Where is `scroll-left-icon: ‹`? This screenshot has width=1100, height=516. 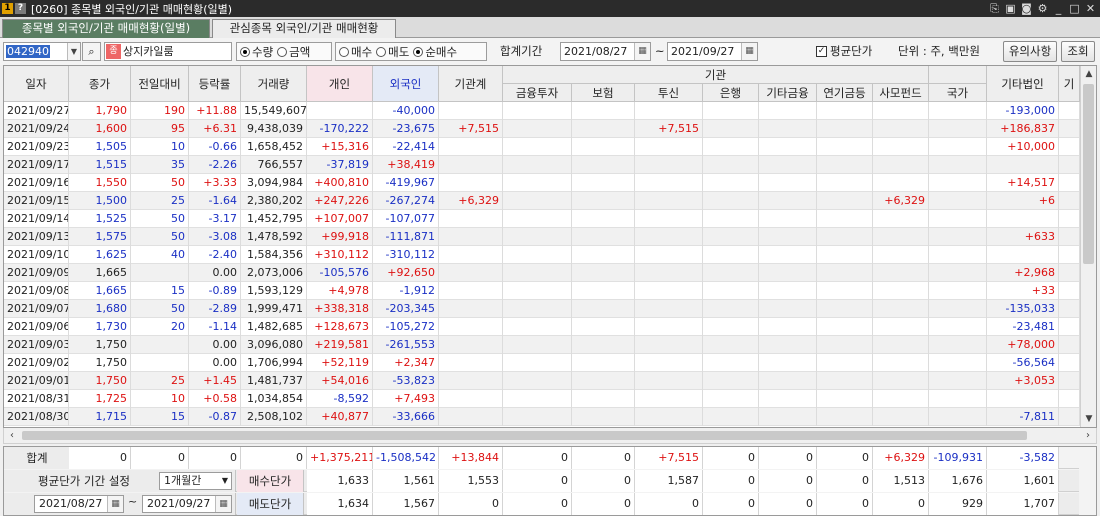
scroll-left-icon: ‹ is located at coordinates (12, 435).